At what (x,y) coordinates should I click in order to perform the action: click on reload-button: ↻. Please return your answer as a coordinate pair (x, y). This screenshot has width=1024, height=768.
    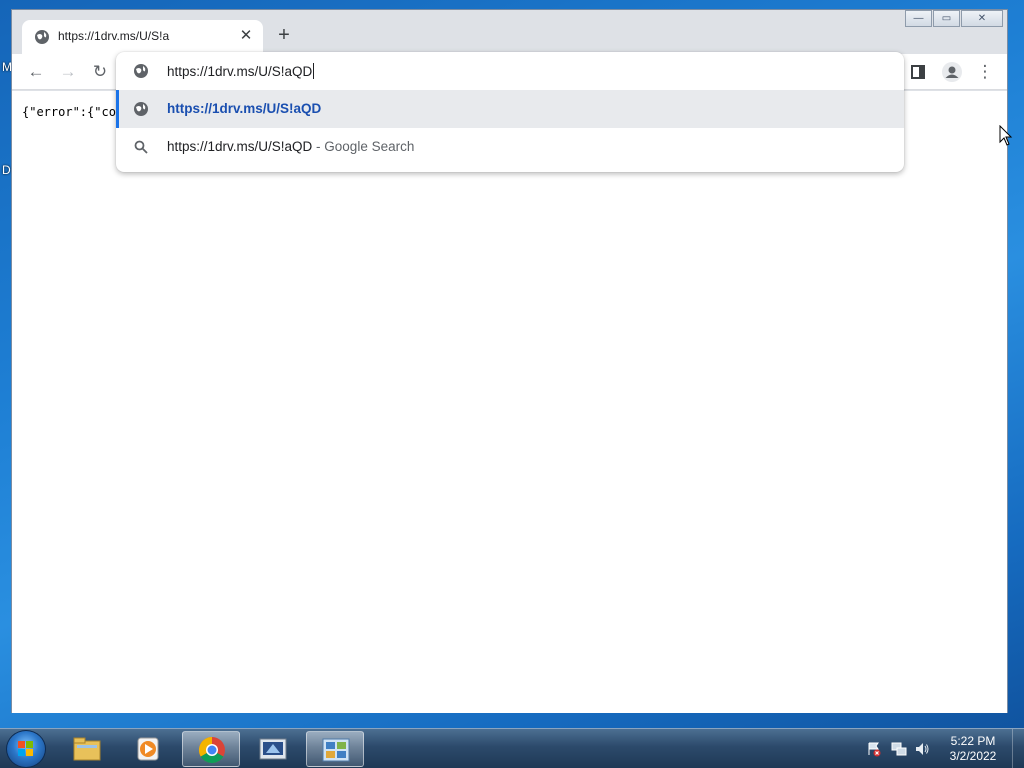
    Looking at the image, I should click on (100, 72).